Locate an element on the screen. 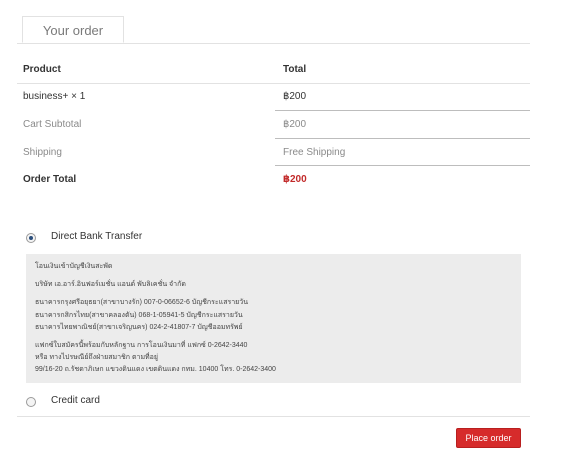  order-total-row: Order Total ฿200 is located at coordinates (273, 180).